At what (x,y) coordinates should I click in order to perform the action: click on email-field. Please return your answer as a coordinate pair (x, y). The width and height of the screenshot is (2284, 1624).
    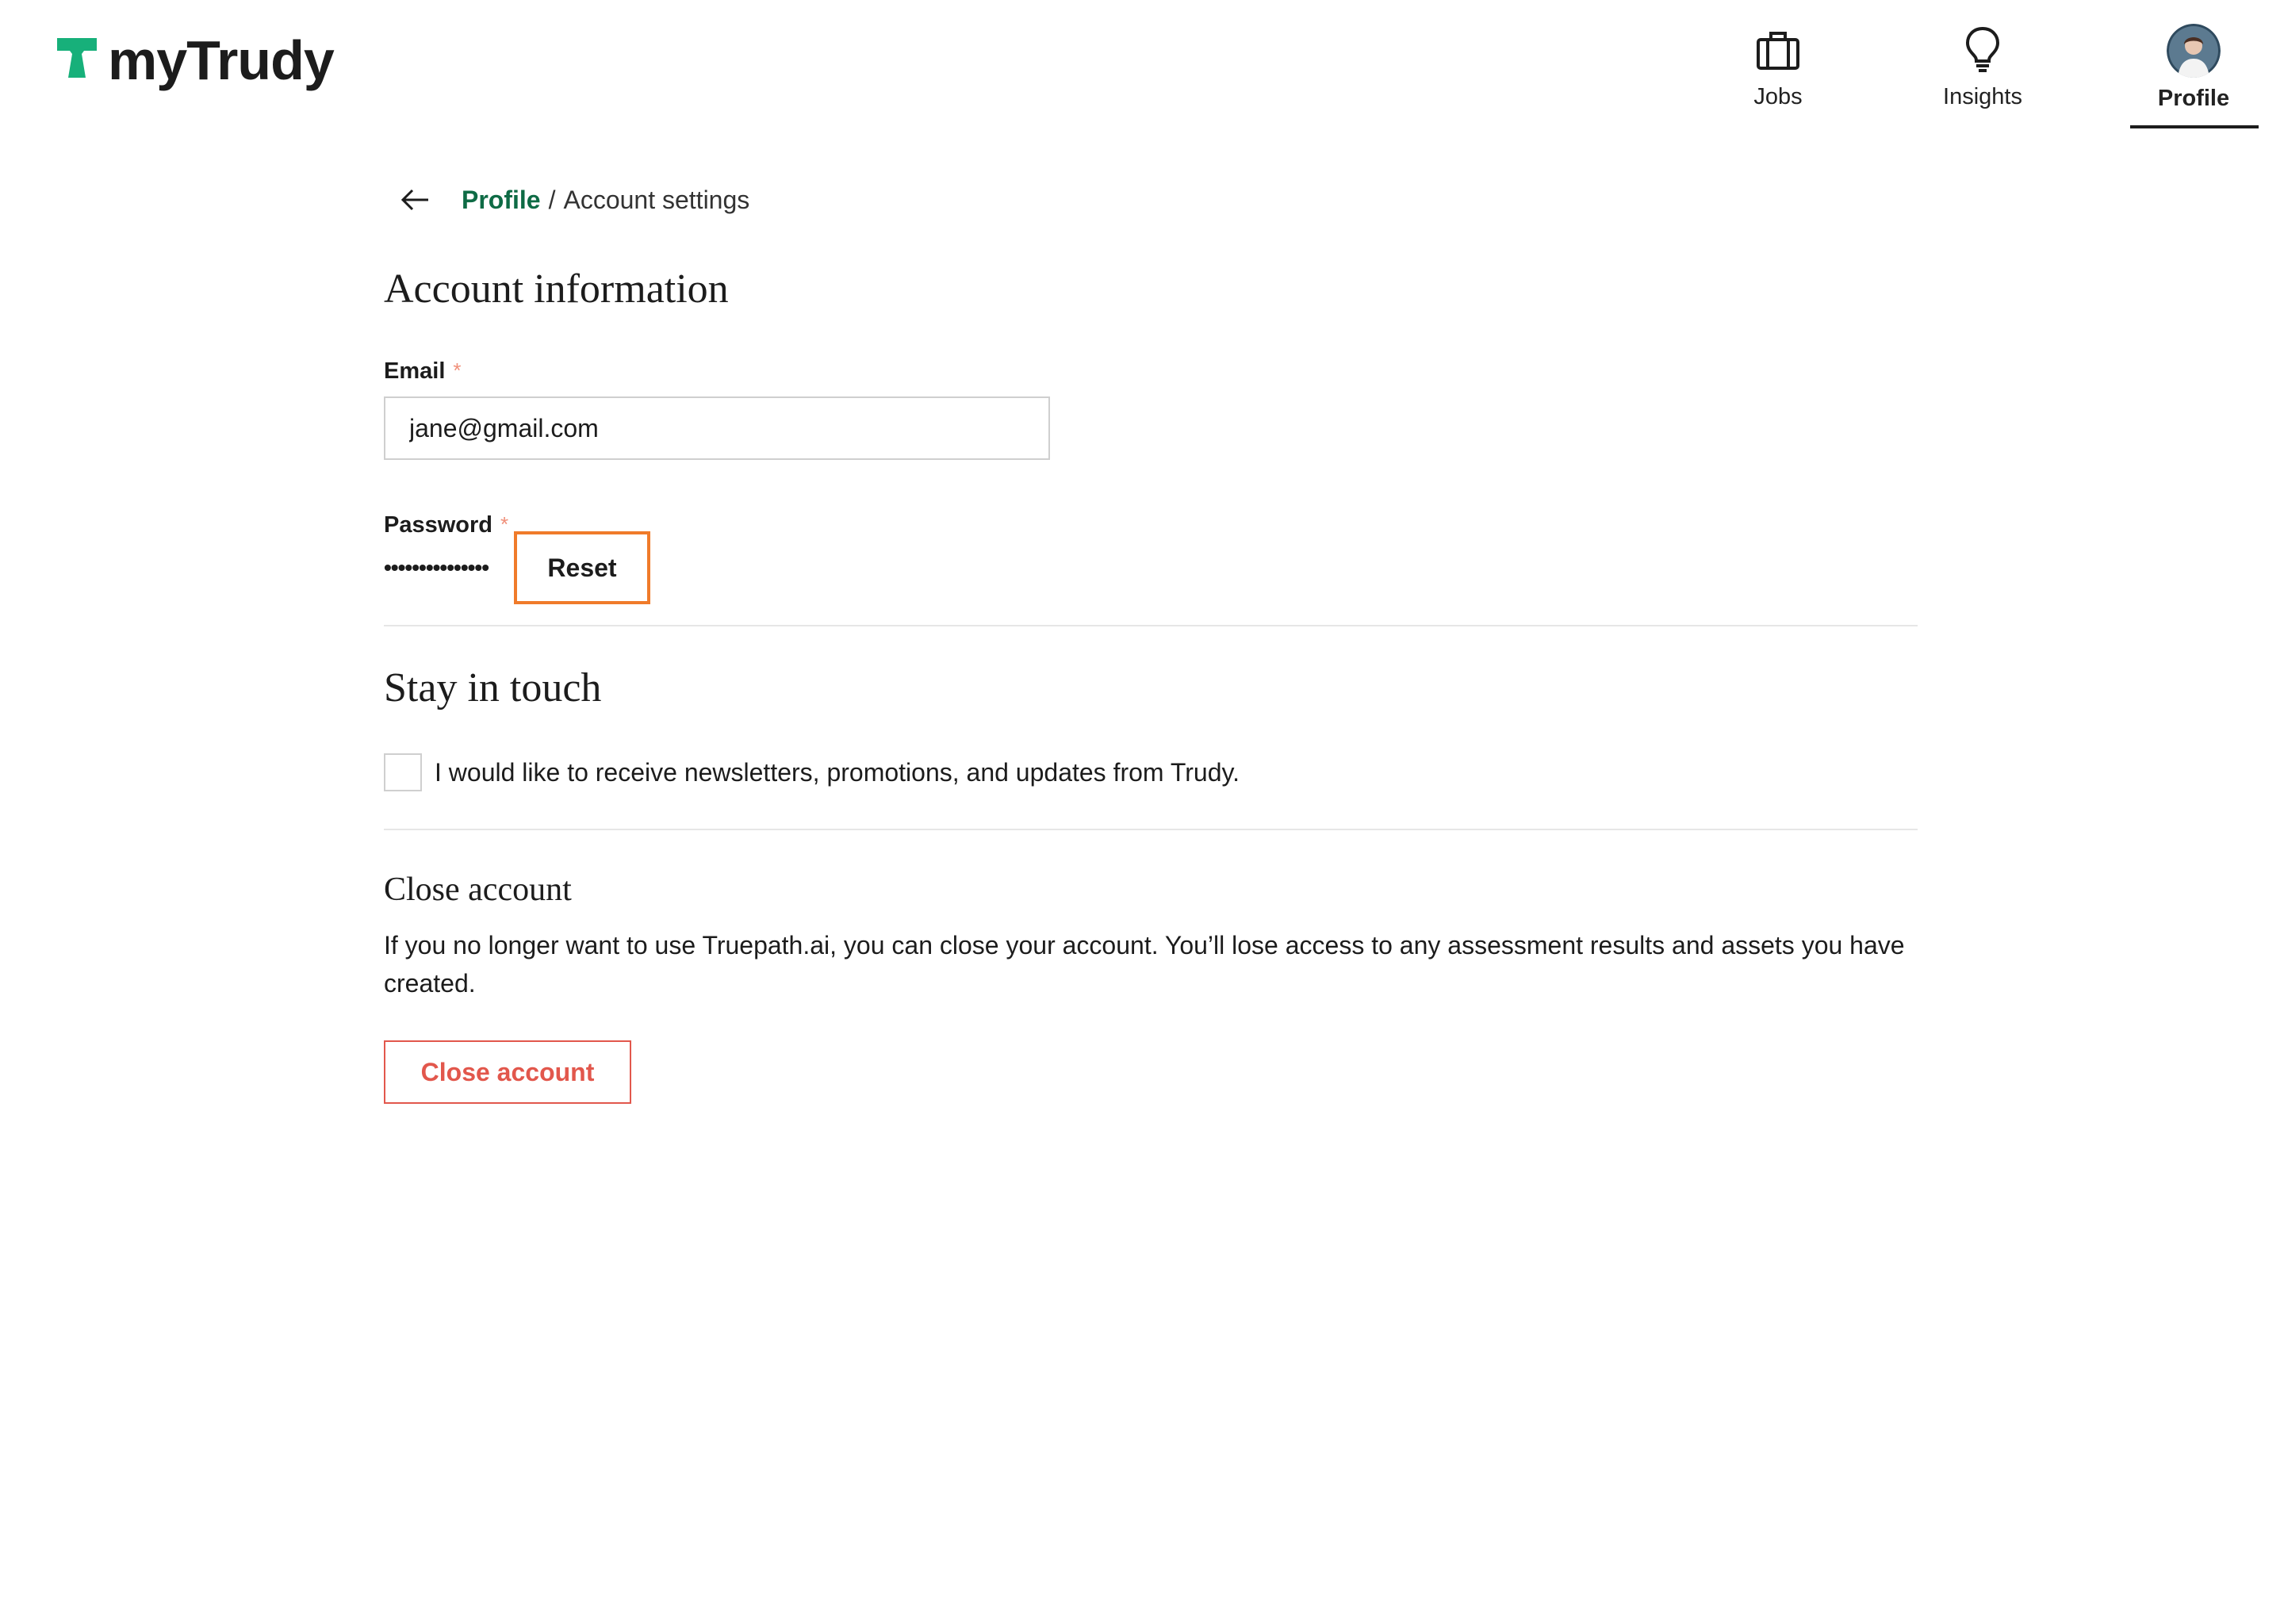
    Looking at the image, I should click on (717, 428).